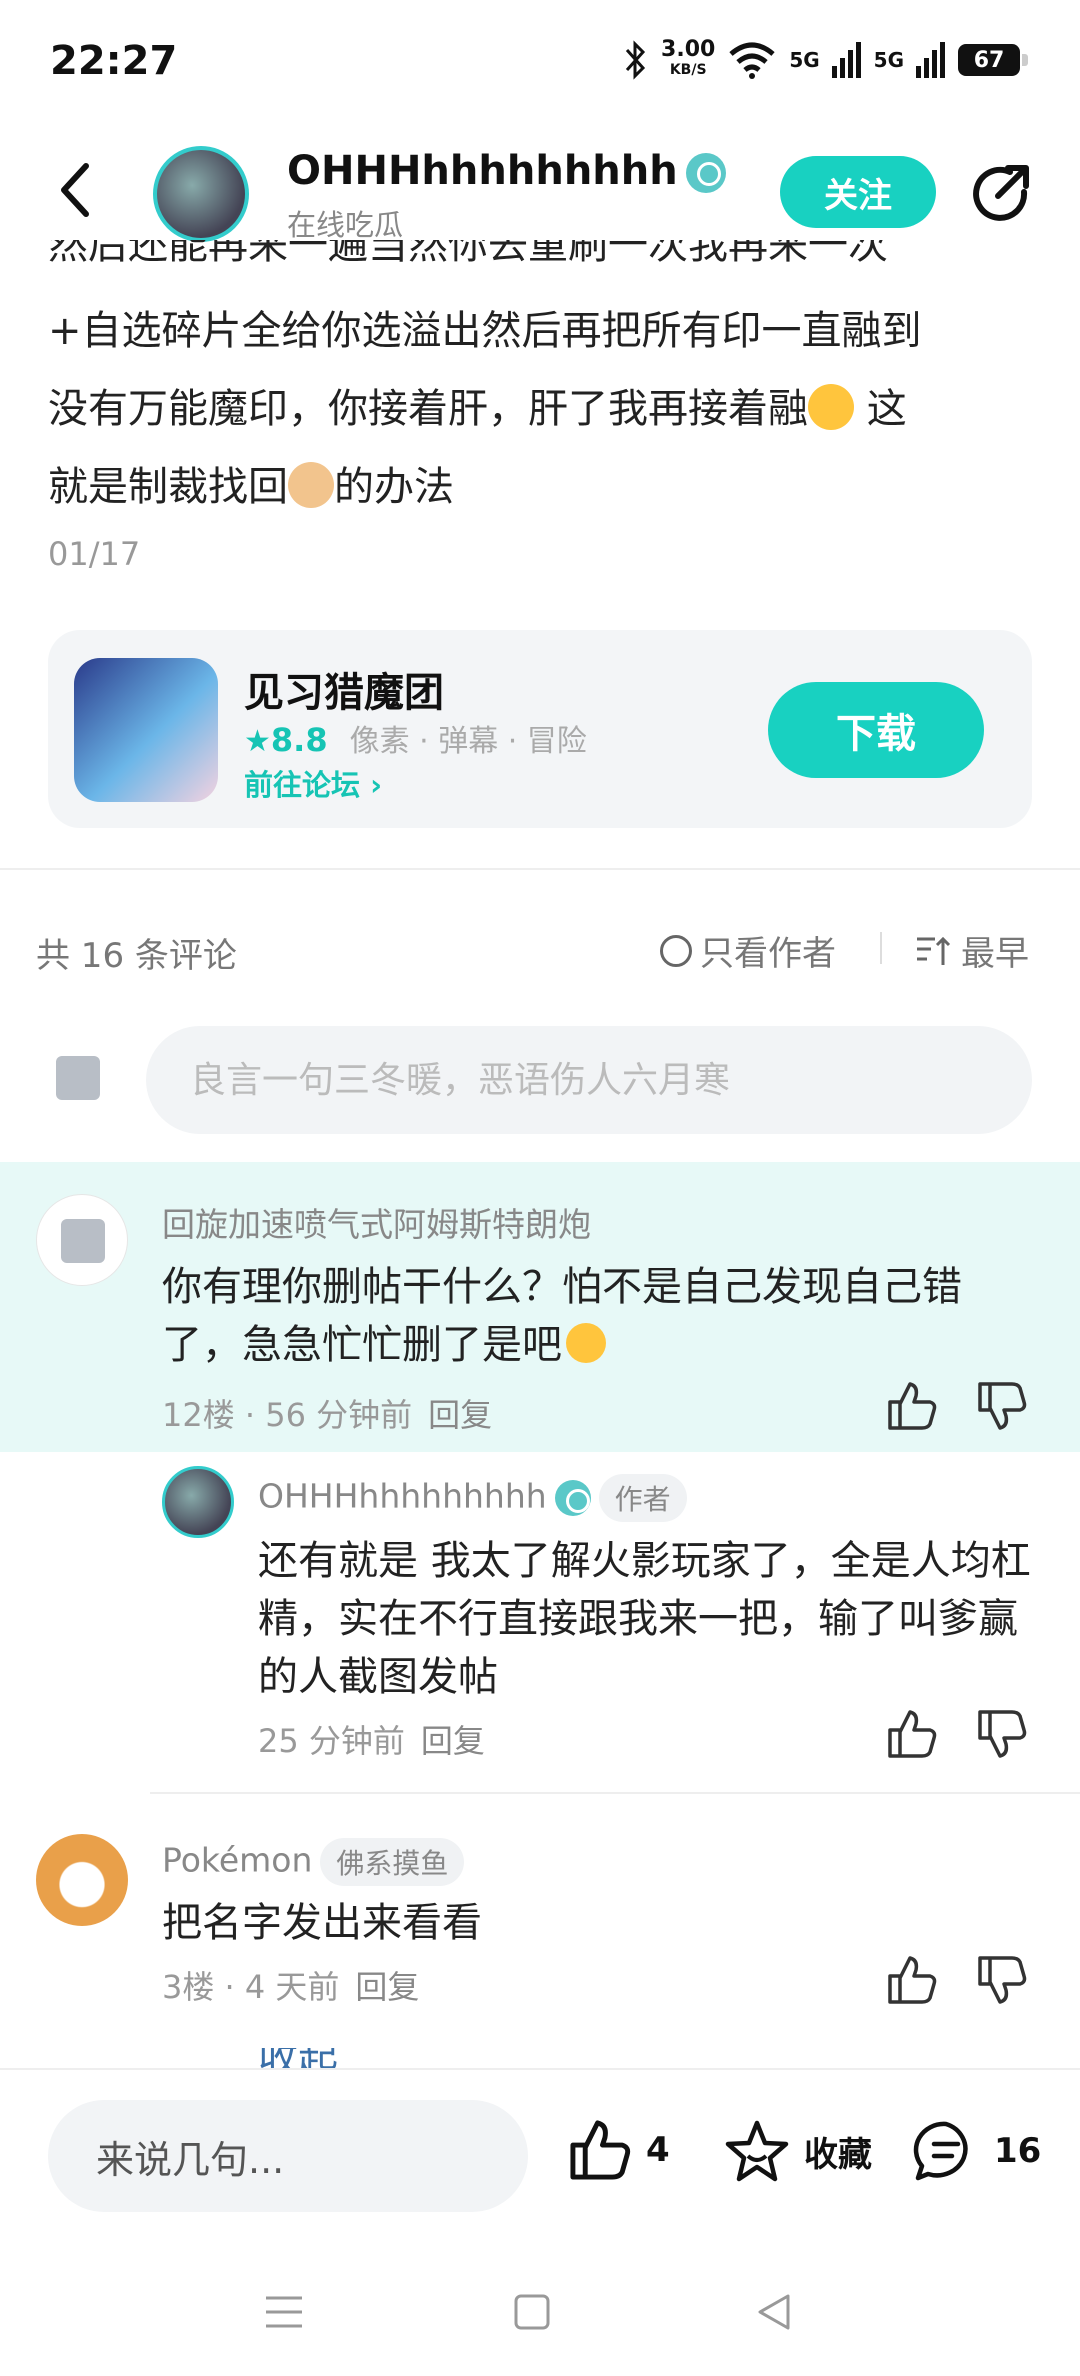 This screenshot has width=1080, height=2376. What do you see at coordinates (313, 783) in the screenshot?
I see `forum-link: 前往论坛 ›` at bounding box center [313, 783].